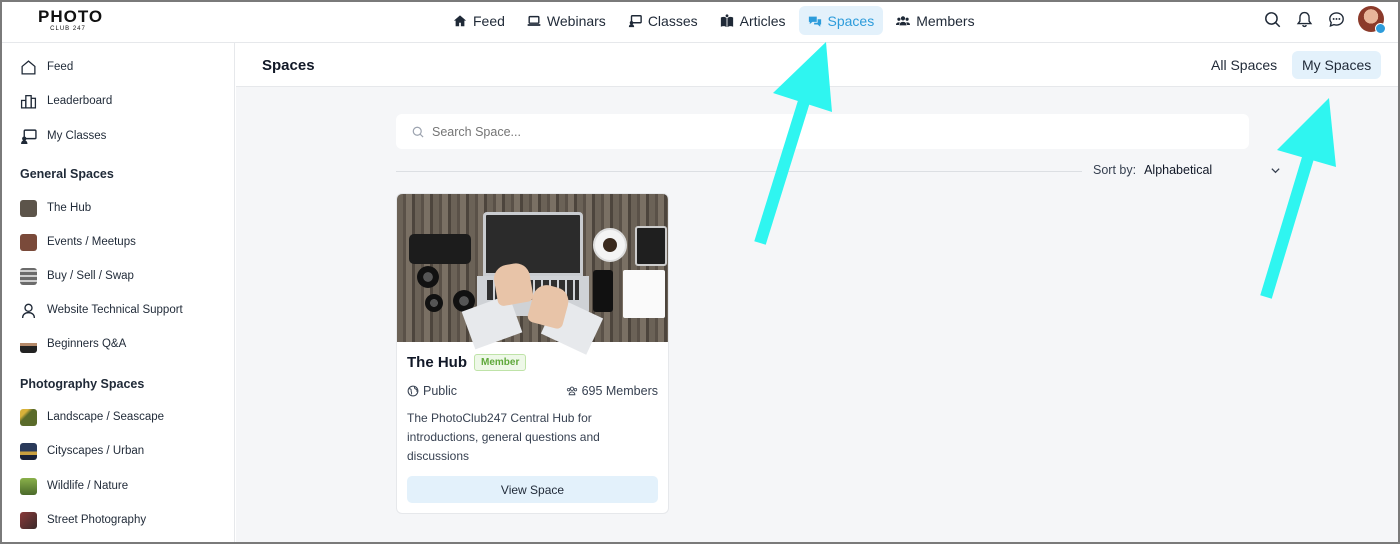 This screenshot has width=1400, height=544. I want to click on sidebar-item-cityscapes-urban: Cityscapes / Urban, so click(82, 451).